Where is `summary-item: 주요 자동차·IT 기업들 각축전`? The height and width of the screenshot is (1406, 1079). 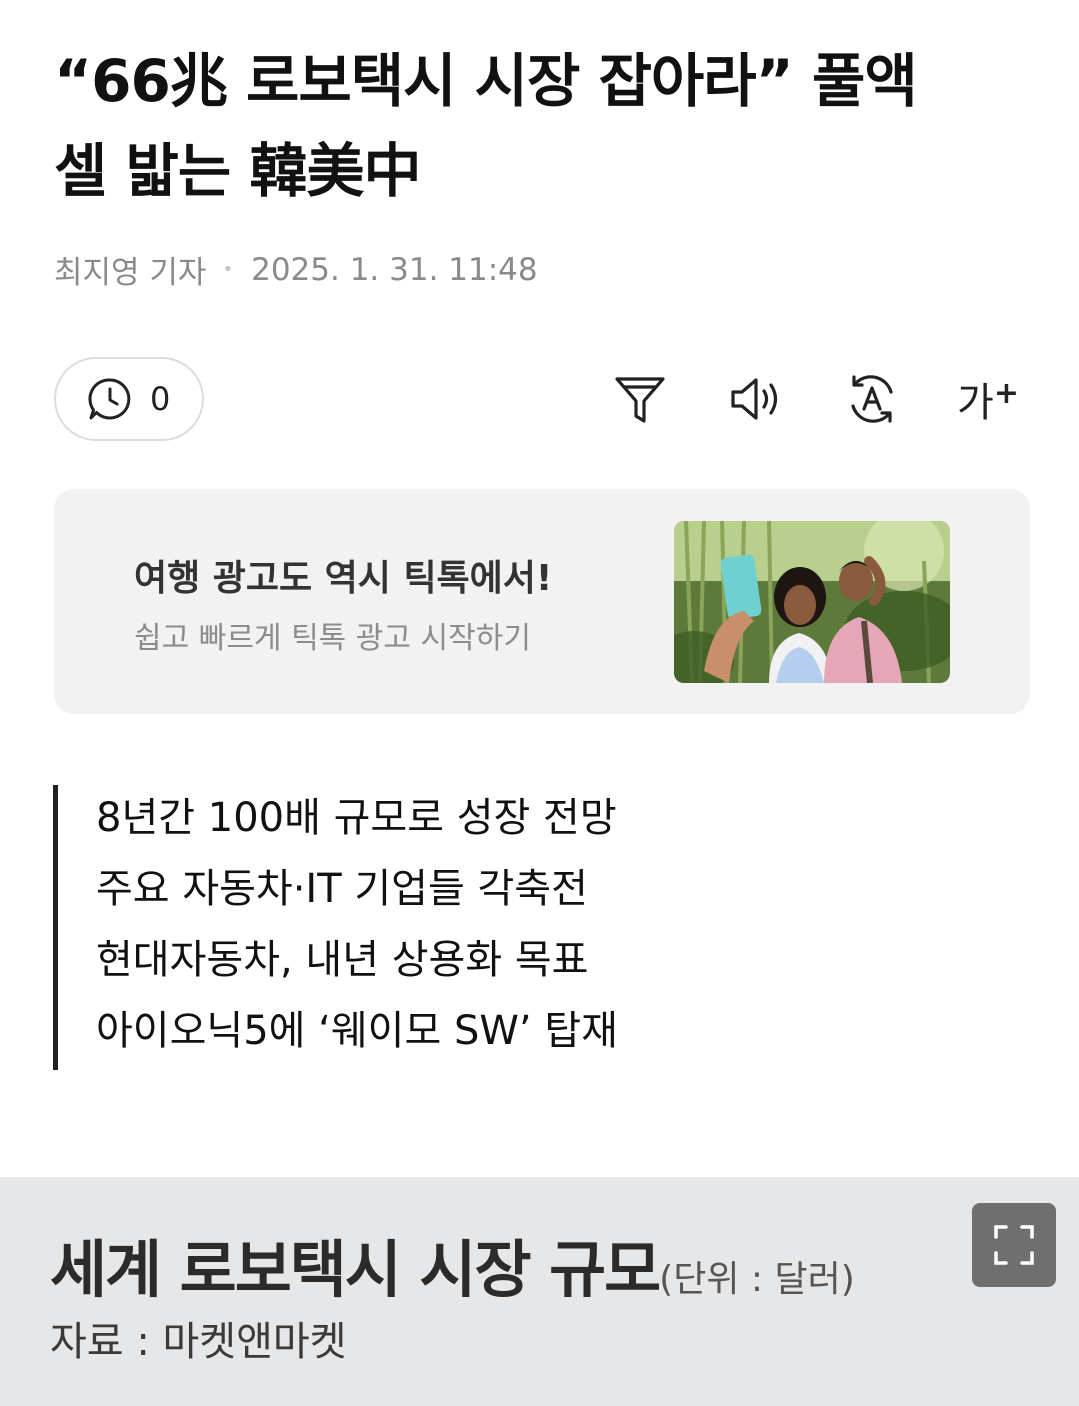 summary-item: 주요 자동차·IT 기업들 각축전 is located at coordinates (342, 889).